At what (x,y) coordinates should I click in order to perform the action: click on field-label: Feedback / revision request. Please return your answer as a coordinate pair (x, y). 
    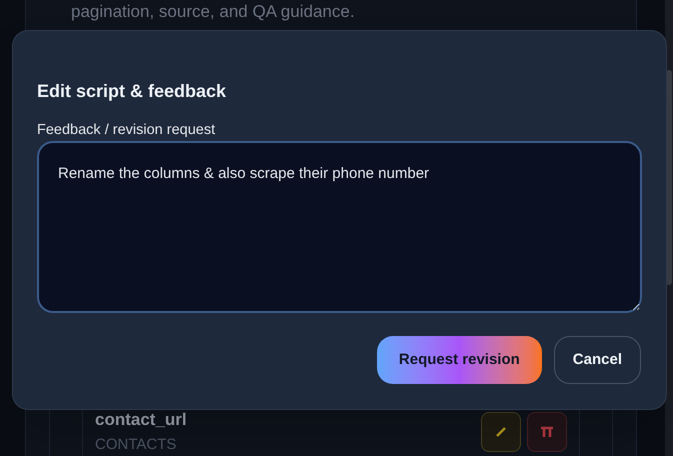
    Looking at the image, I should click on (126, 130).